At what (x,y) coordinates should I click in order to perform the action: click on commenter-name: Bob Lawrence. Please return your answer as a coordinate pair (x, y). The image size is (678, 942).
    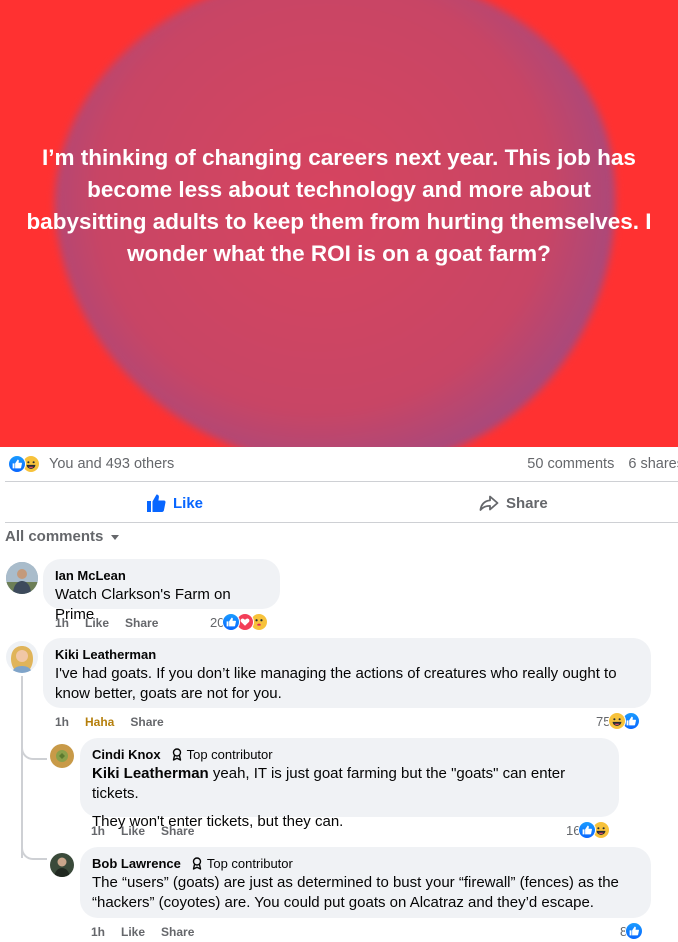
    Looking at the image, I should click on (136, 863).